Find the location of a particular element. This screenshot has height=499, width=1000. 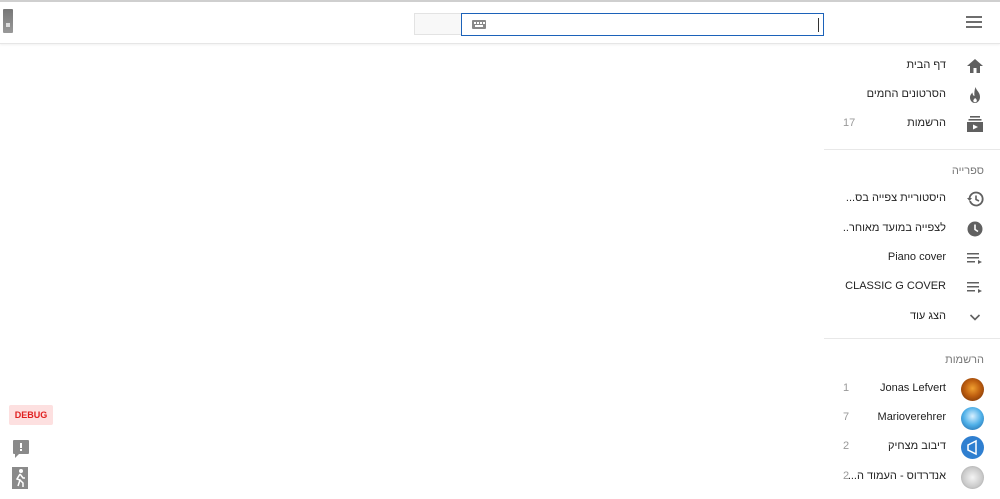

sidebar-item-label: CLASSIC G COVER is located at coordinates (895, 286).